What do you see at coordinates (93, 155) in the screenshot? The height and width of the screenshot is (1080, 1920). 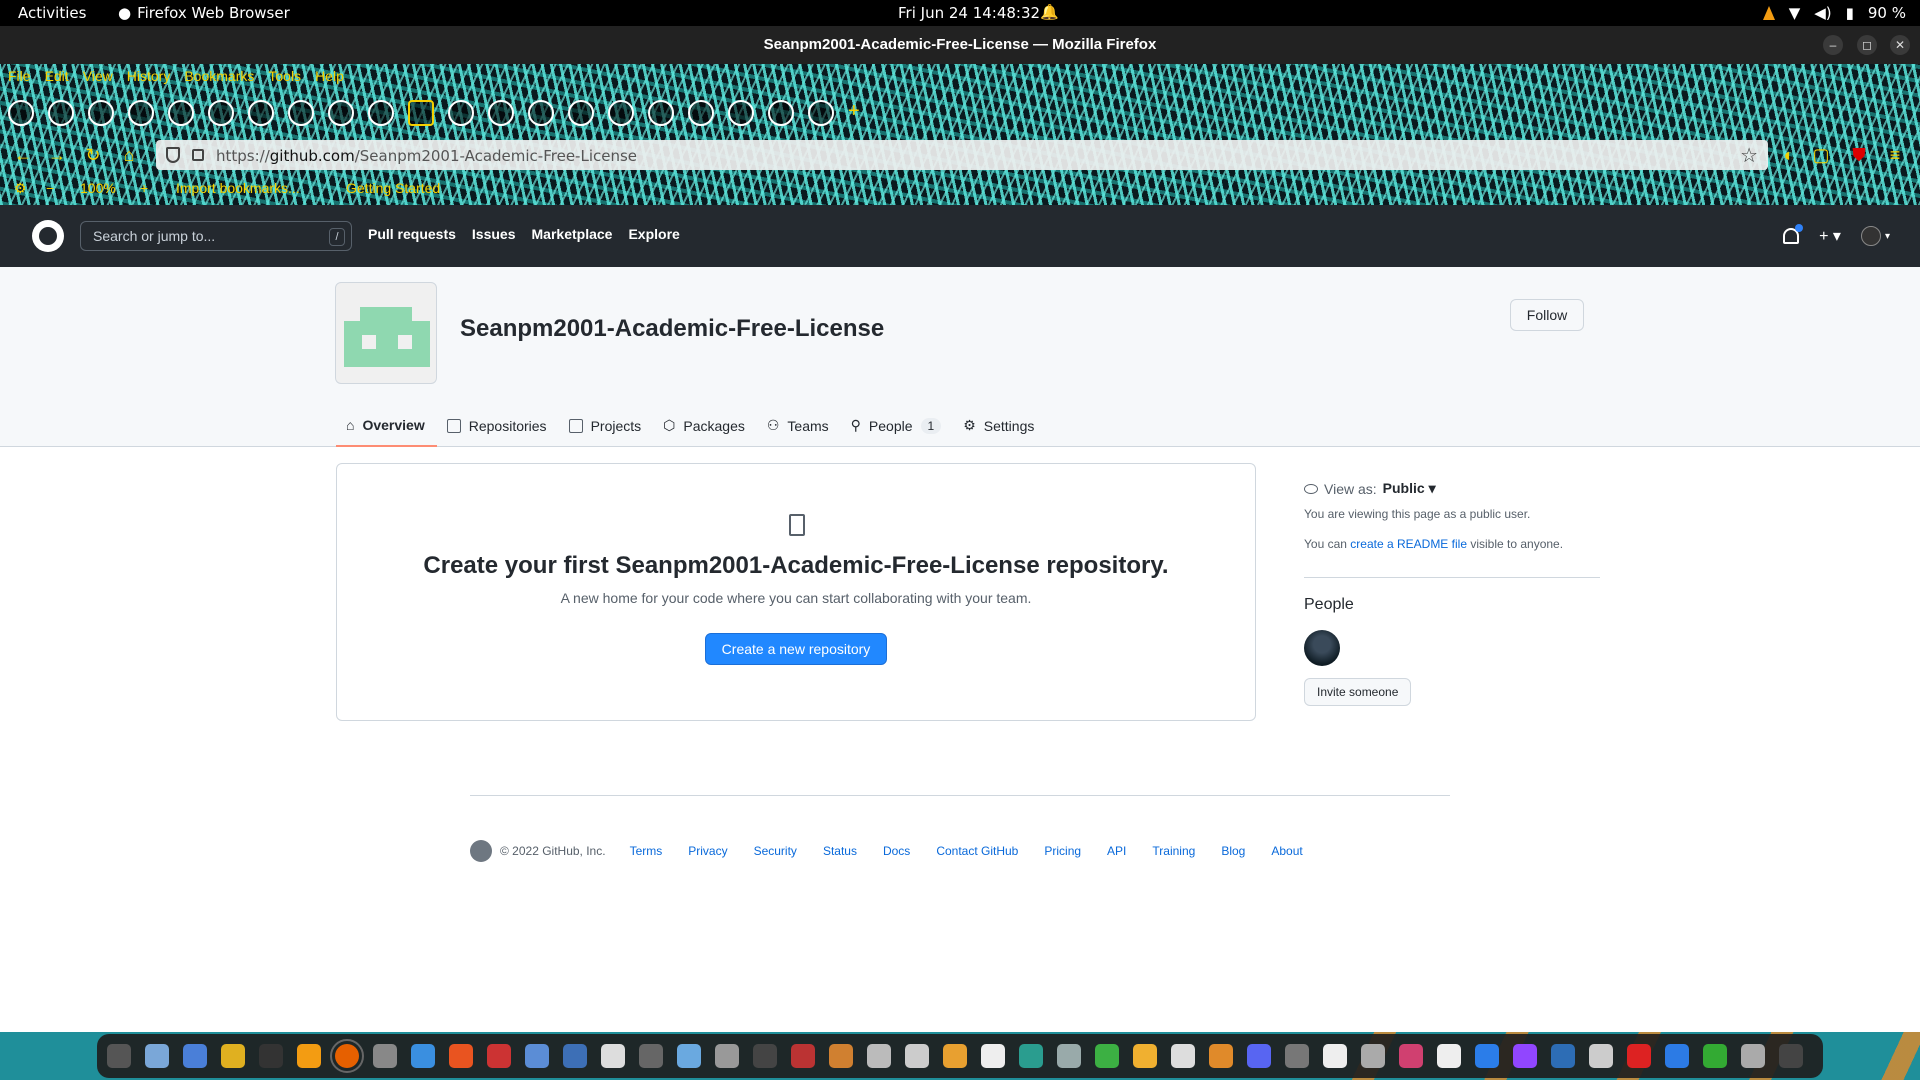 I see `reload-icon: ↻` at bounding box center [93, 155].